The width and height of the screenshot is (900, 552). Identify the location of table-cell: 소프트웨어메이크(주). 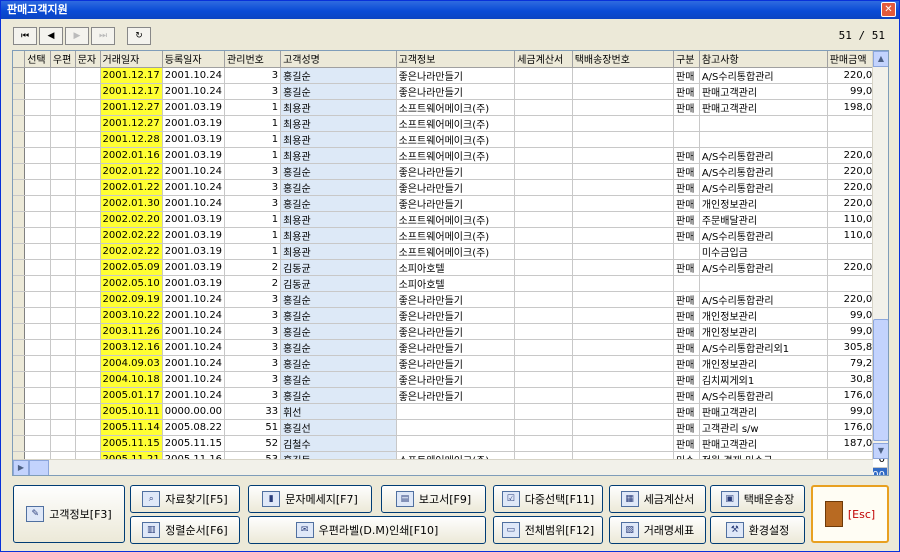
(456, 251).